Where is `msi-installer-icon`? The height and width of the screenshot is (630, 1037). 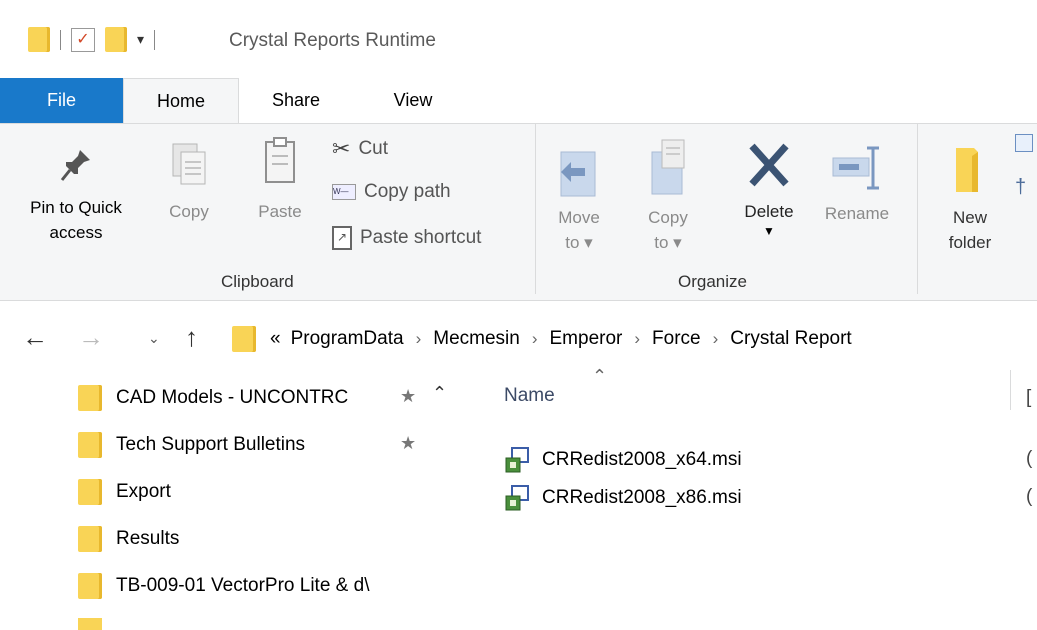
msi-installer-icon is located at coordinates (517, 460).